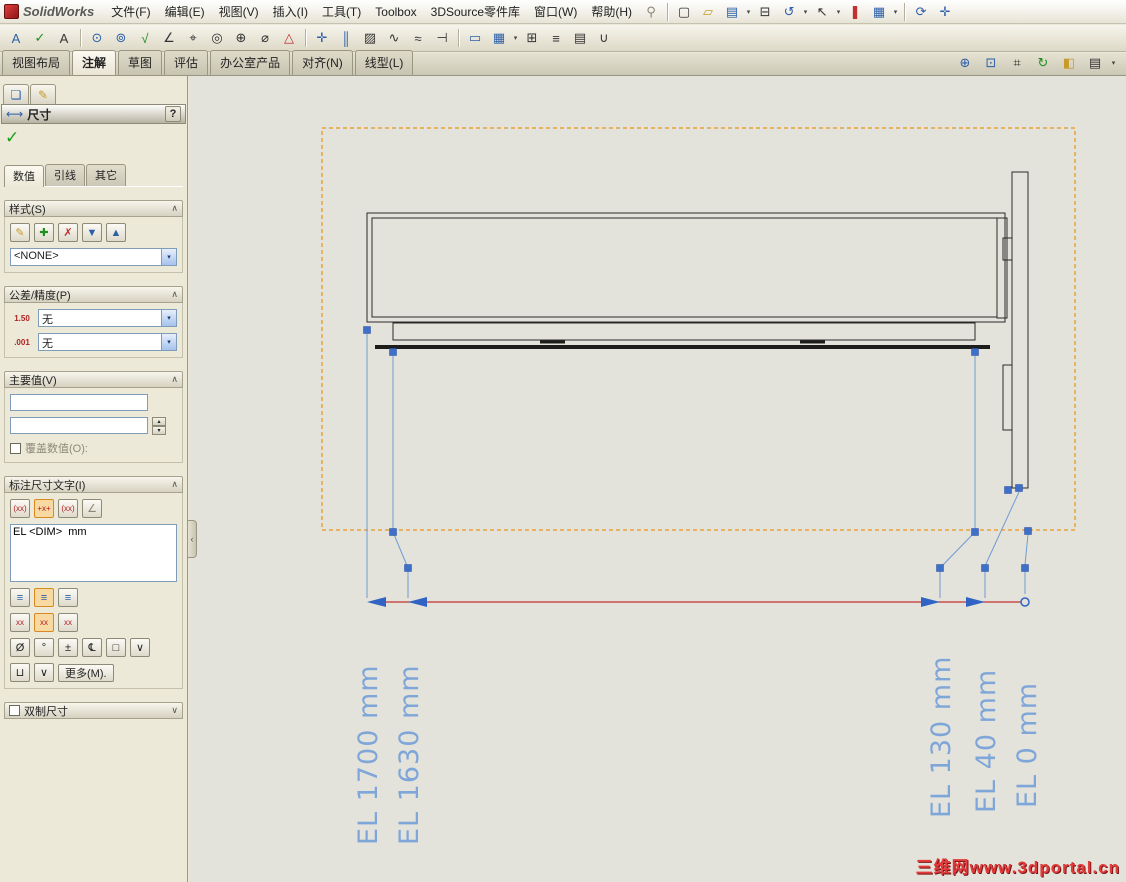 The width and height of the screenshot is (1126, 882). What do you see at coordinates (822, 12) in the screenshot?
I see `select-cursor-button: ↖` at bounding box center [822, 12].